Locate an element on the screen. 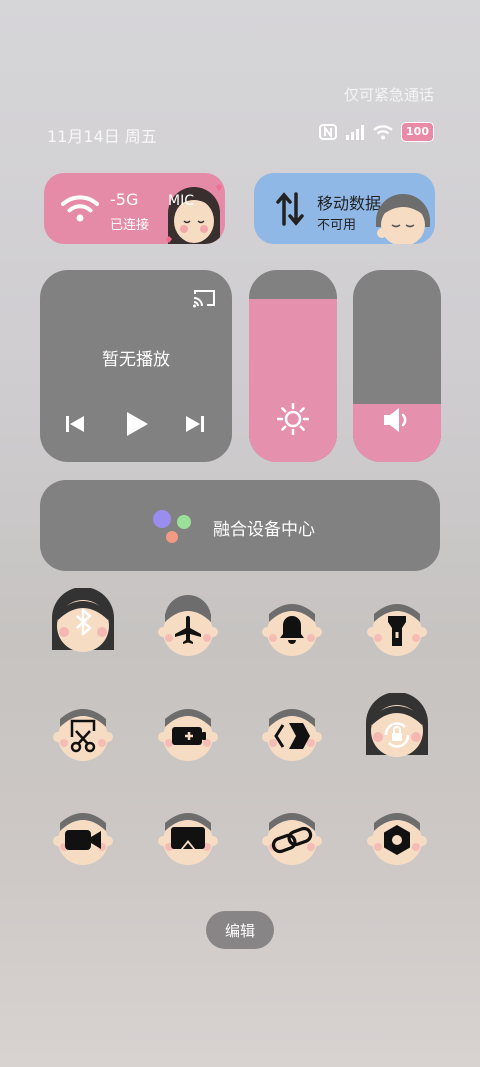 The height and width of the screenshot is (1067, 480). wifi-status: 已连接 is located at coordinates (130, 225).